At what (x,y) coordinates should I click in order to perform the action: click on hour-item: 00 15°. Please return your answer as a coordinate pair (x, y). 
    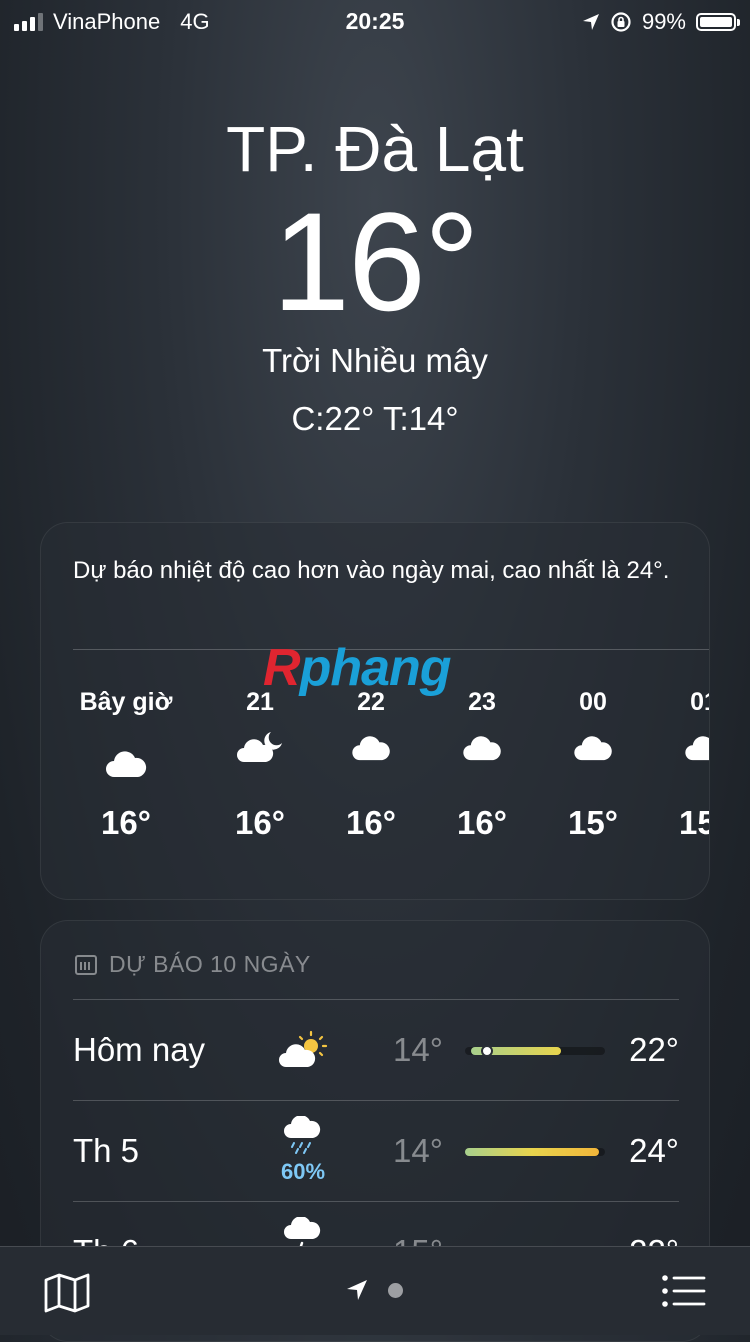
    Looking at the image, I should click on (593, 765).